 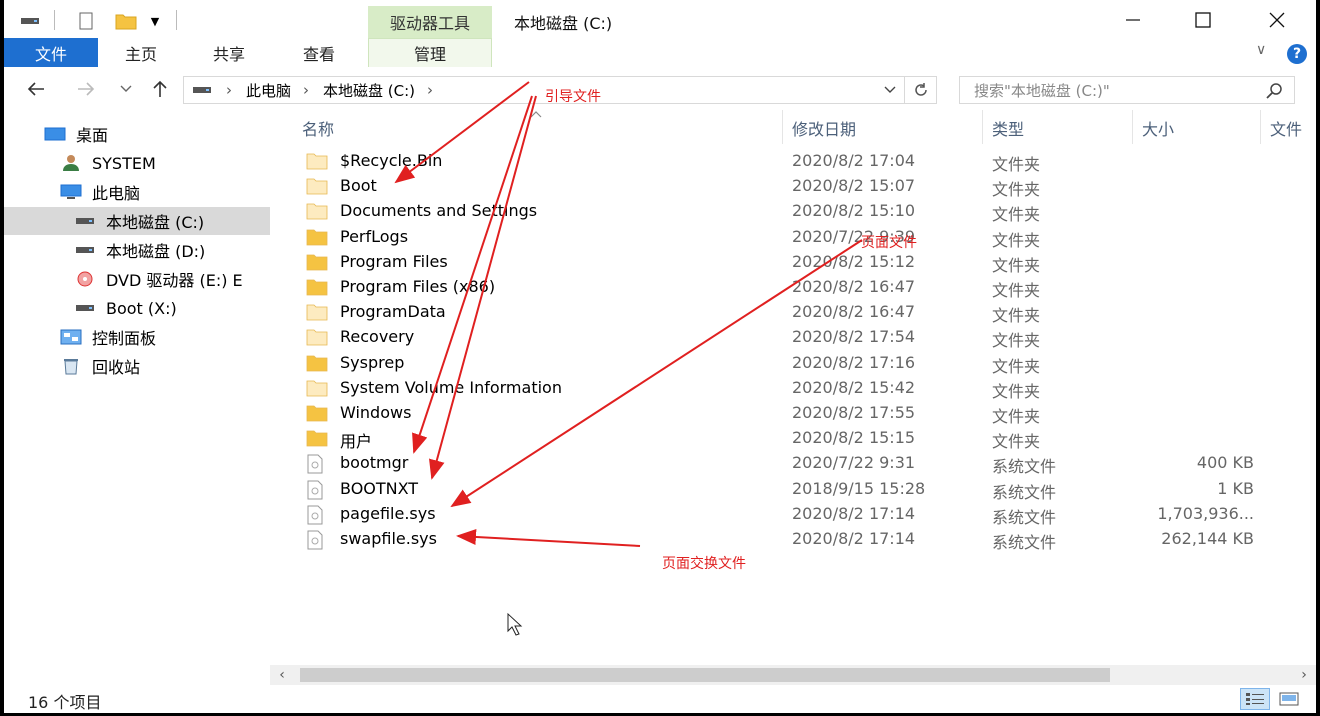 What do you see at coordinates (656, 373) in the screenshot?
I see `arrow-to-pagefile` at bounding box center [656, 373].